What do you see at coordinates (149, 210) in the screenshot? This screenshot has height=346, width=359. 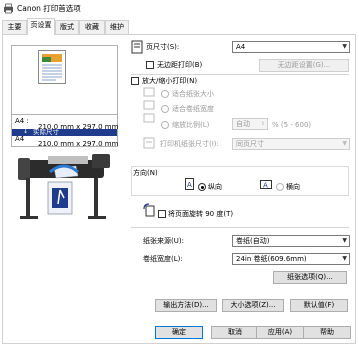 I see `rotate-page-icon` at bounding box center [149, 210].